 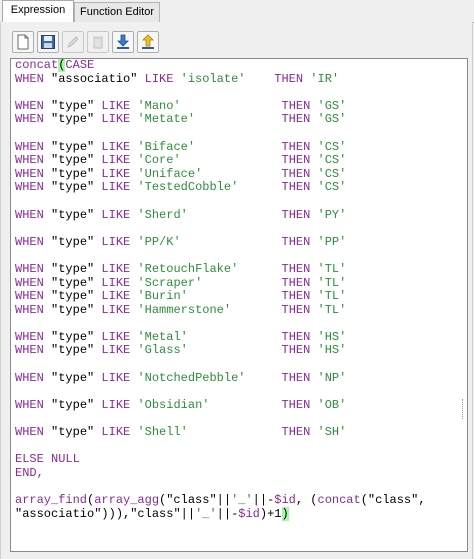 I want to click on code-token: 'Obsidian', so click(x=173, y=404).